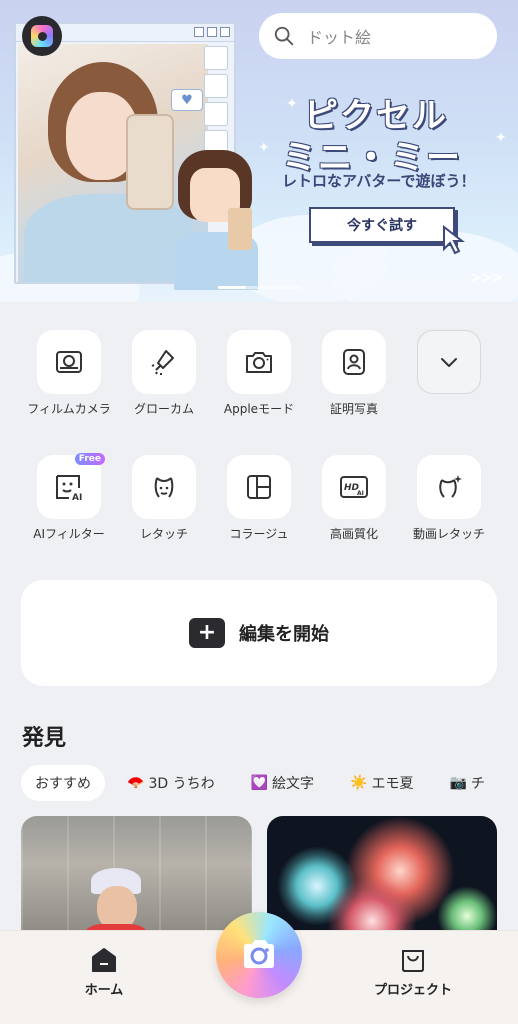  I want to click on tool-retouch: レタッチ, so click(164, 498).